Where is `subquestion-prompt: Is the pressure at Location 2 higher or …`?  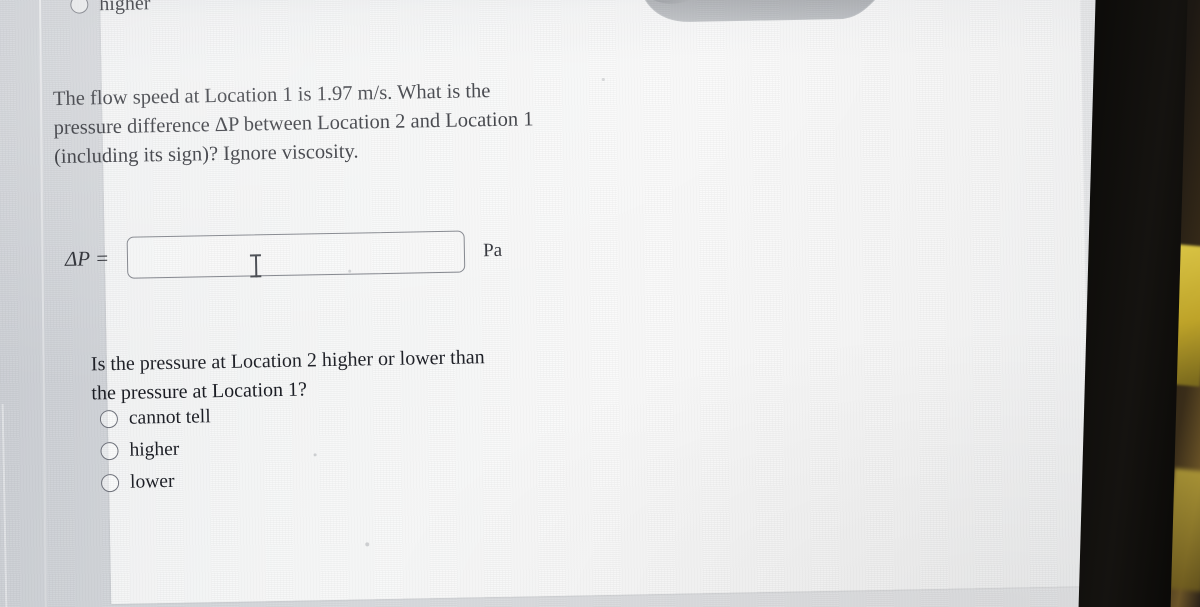 subquestion-prompt: Is the pressure at Location 2 higher or … is located at coordinates (296, 376).